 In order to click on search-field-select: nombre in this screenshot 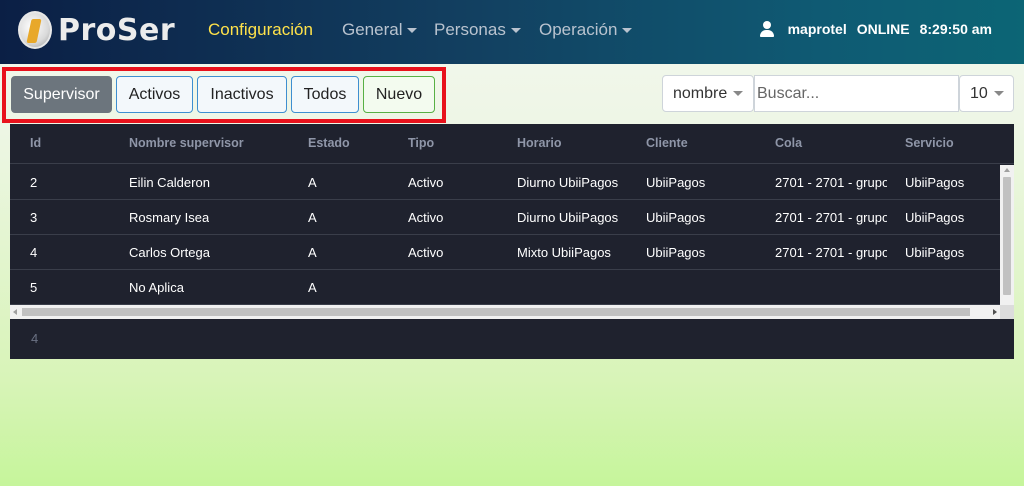, I will do `click(708, 93)`.